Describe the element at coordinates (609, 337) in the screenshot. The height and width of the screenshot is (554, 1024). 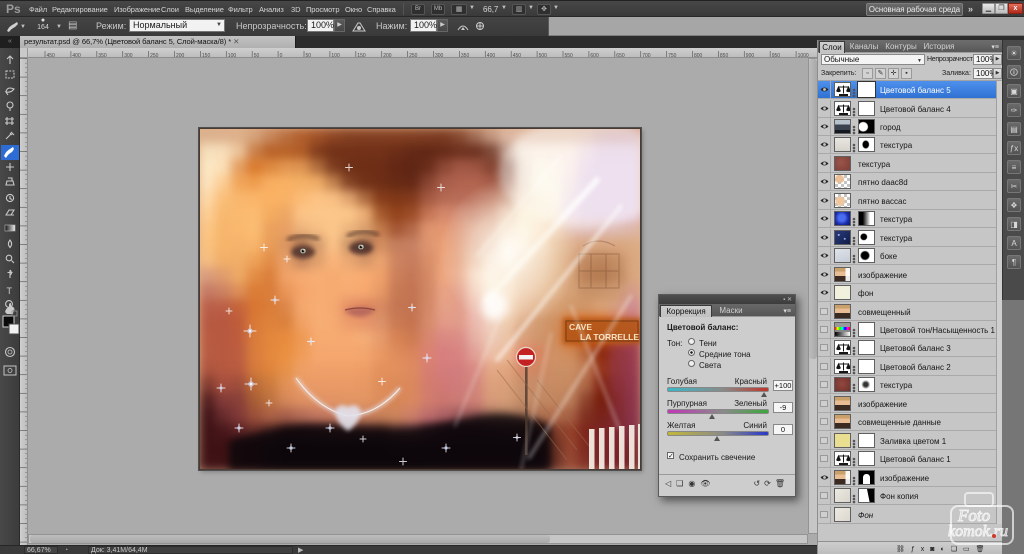
I see `svg-text: LA TORRELLE` at that location.